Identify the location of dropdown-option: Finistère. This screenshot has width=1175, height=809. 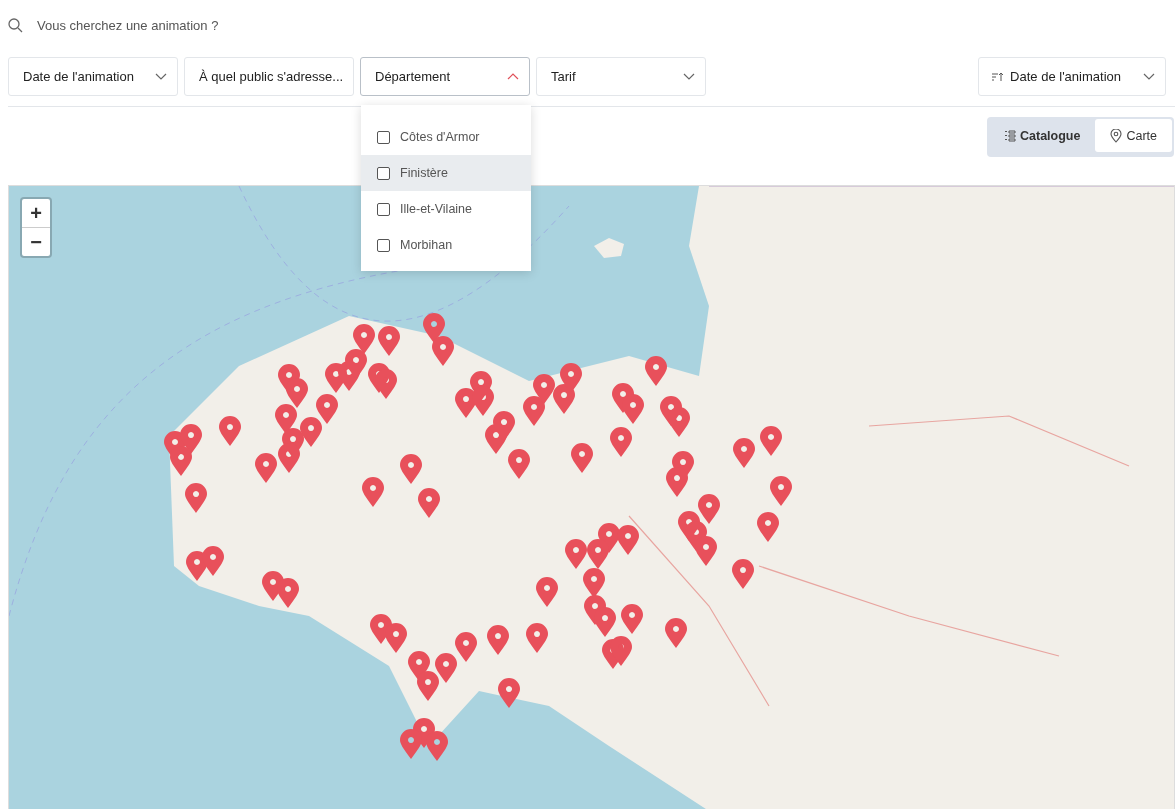
(446, 173).